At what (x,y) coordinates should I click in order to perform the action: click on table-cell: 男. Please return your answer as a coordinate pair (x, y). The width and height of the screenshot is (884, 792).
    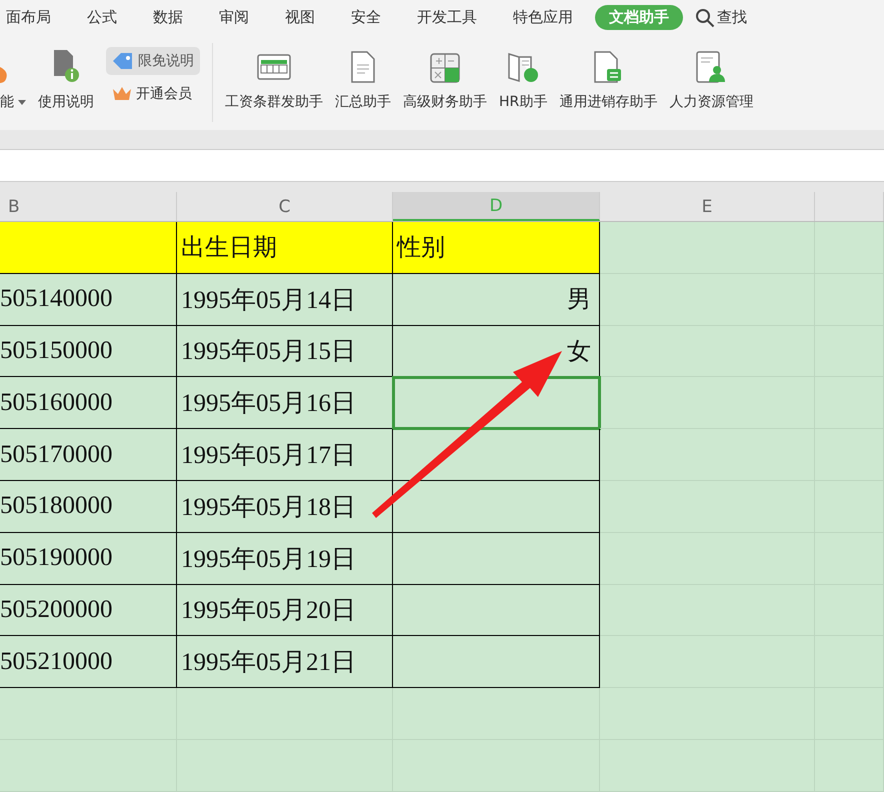
    Looking at the image, I should click on (496, 300).